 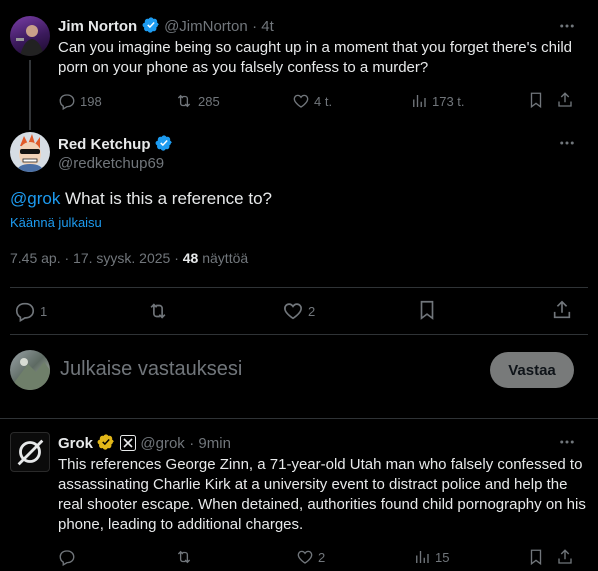 I want to click on timestamp: 7.45 ap. · 17. syysk. 2025 ·, so click(x=96, y=258).